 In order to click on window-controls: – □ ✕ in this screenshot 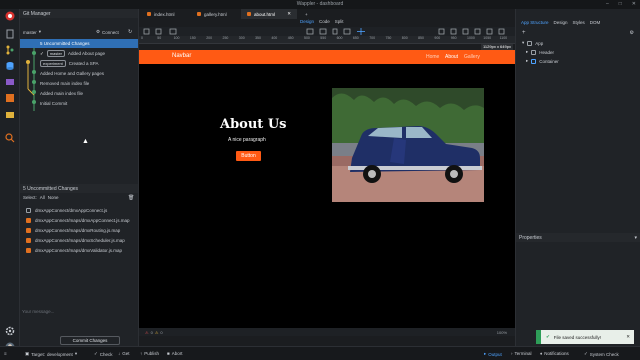, I will do `click(621, 4)`.